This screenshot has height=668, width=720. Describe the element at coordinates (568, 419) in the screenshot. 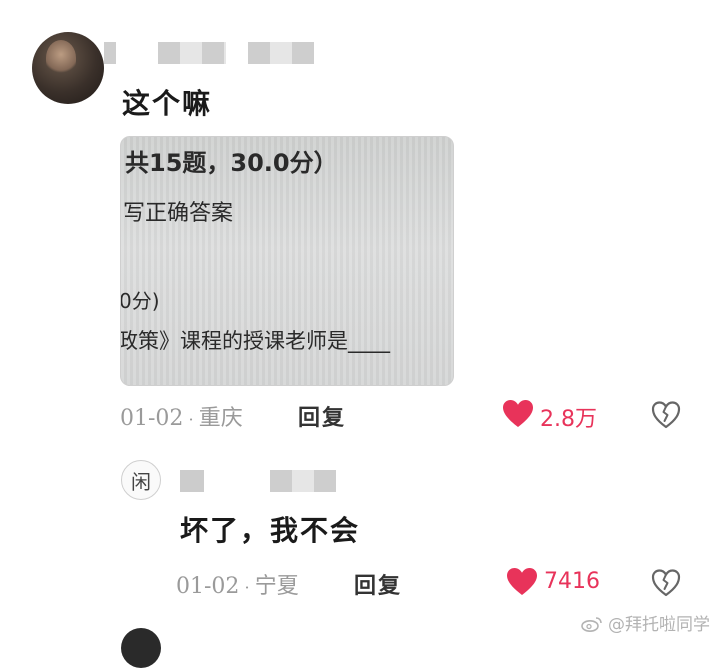

I see `like-count: 2.8万` at that location.